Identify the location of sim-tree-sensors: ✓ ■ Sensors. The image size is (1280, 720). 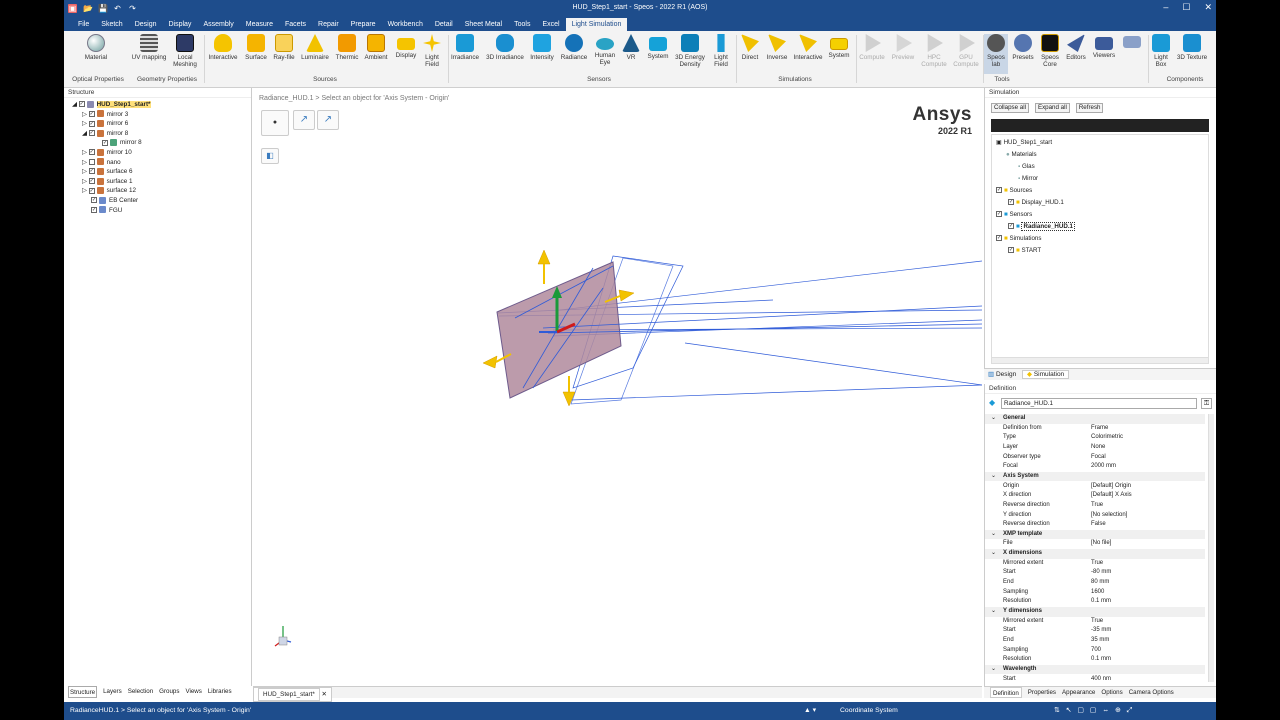
(1014, 214).